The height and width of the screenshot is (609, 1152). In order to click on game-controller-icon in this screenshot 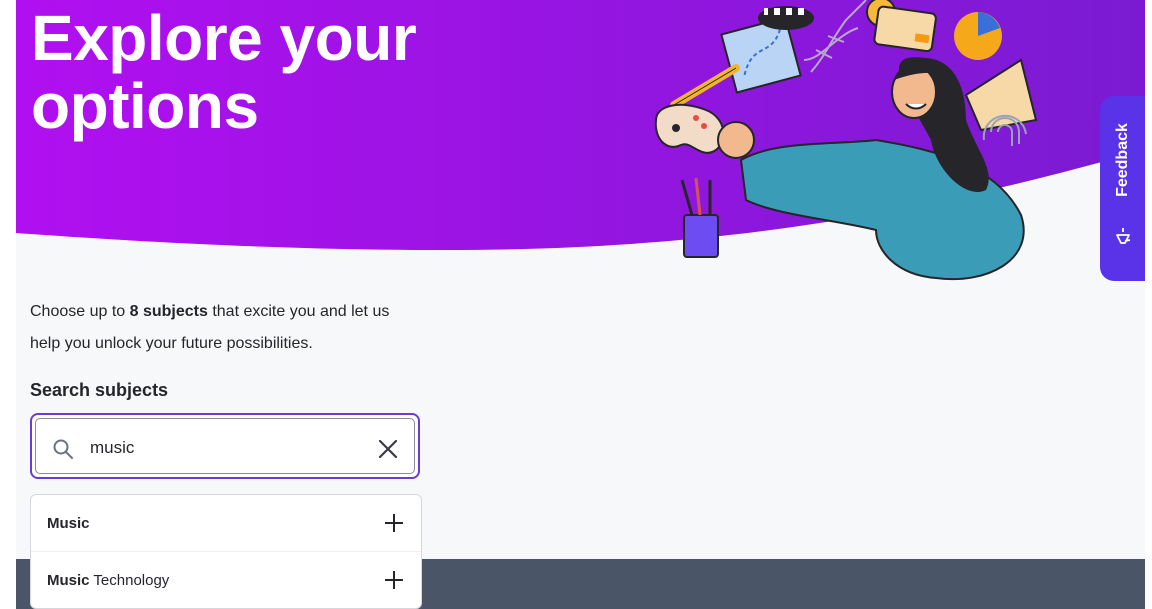, I will do `click(689, 128)`.